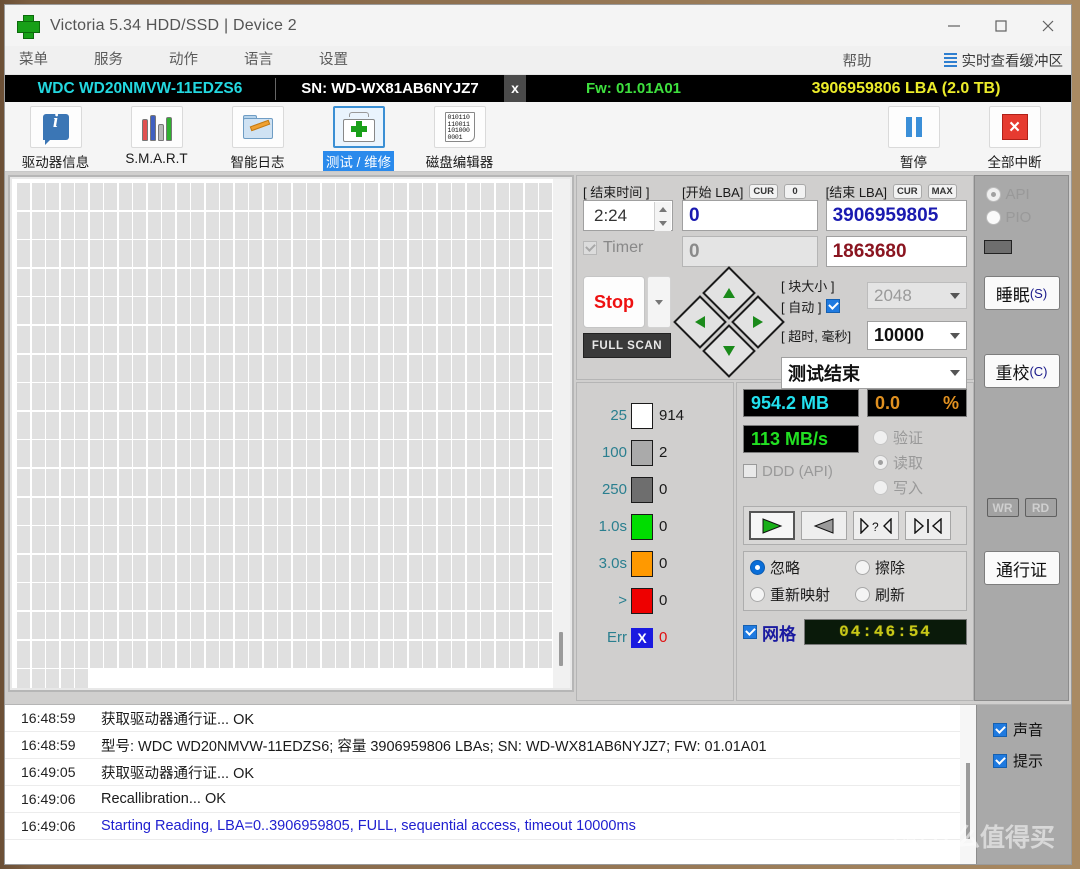 This screenshot has width=1080, height=869. Describe the element at coordinates (942, 191) in the screenshot. I see `end-lba-max-button: MAX` at that location.